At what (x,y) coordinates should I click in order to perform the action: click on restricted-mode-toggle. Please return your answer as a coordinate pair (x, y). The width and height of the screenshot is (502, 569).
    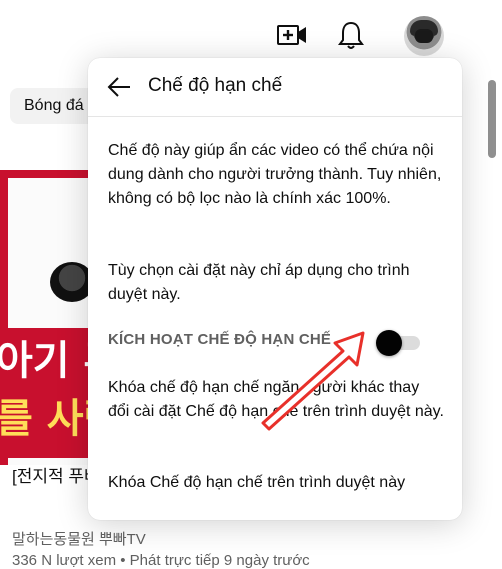
    Looking at the image, I should click on (399, 343).